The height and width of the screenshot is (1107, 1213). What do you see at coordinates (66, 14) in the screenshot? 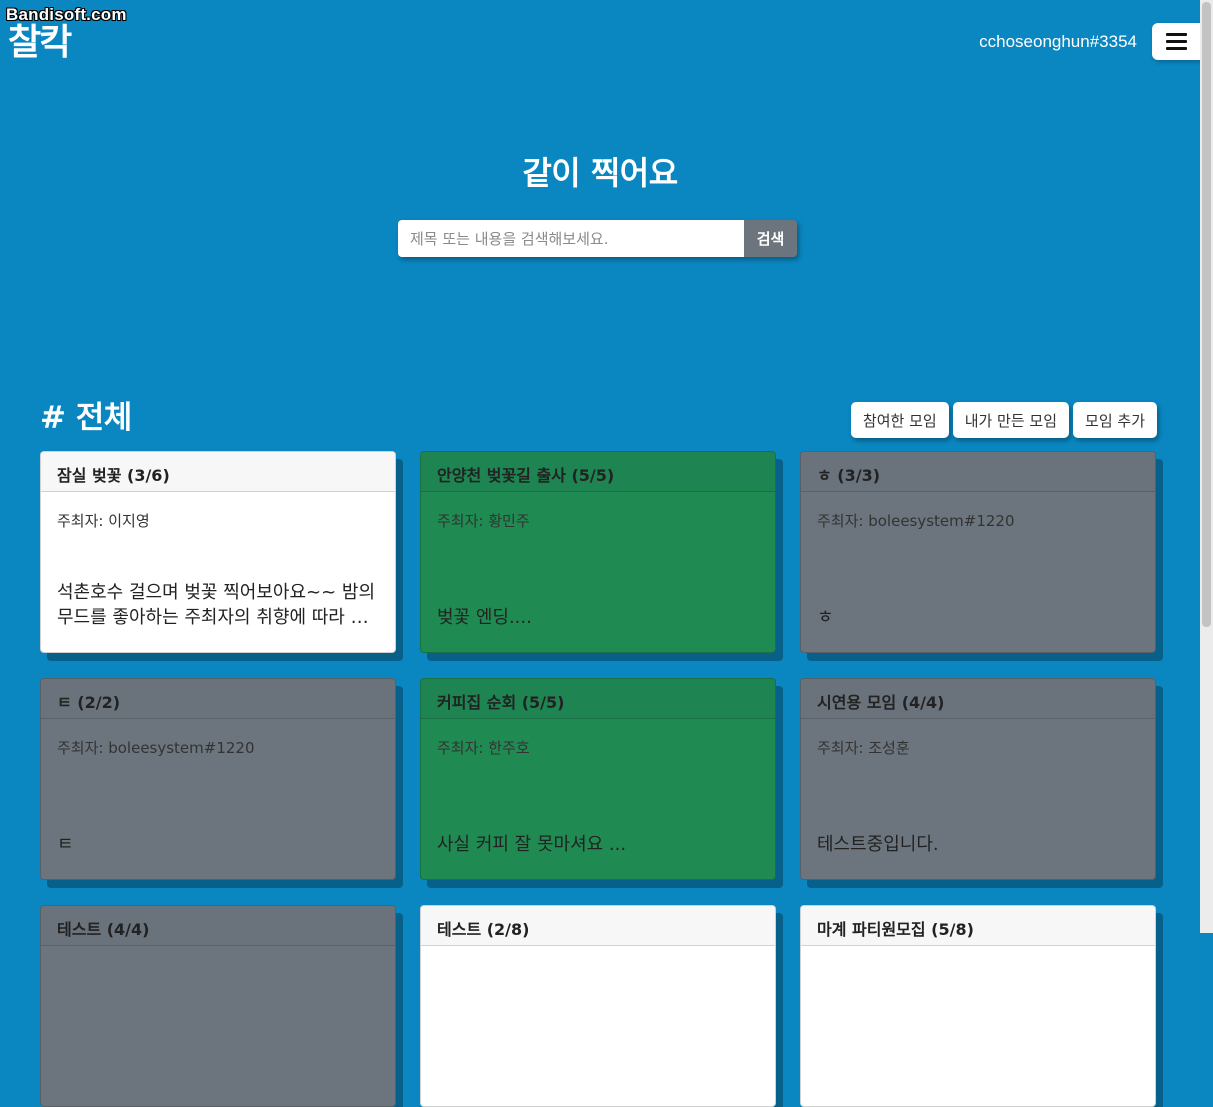
I see `watermark: Bandisoft.com` at bounding box center [66, 14].